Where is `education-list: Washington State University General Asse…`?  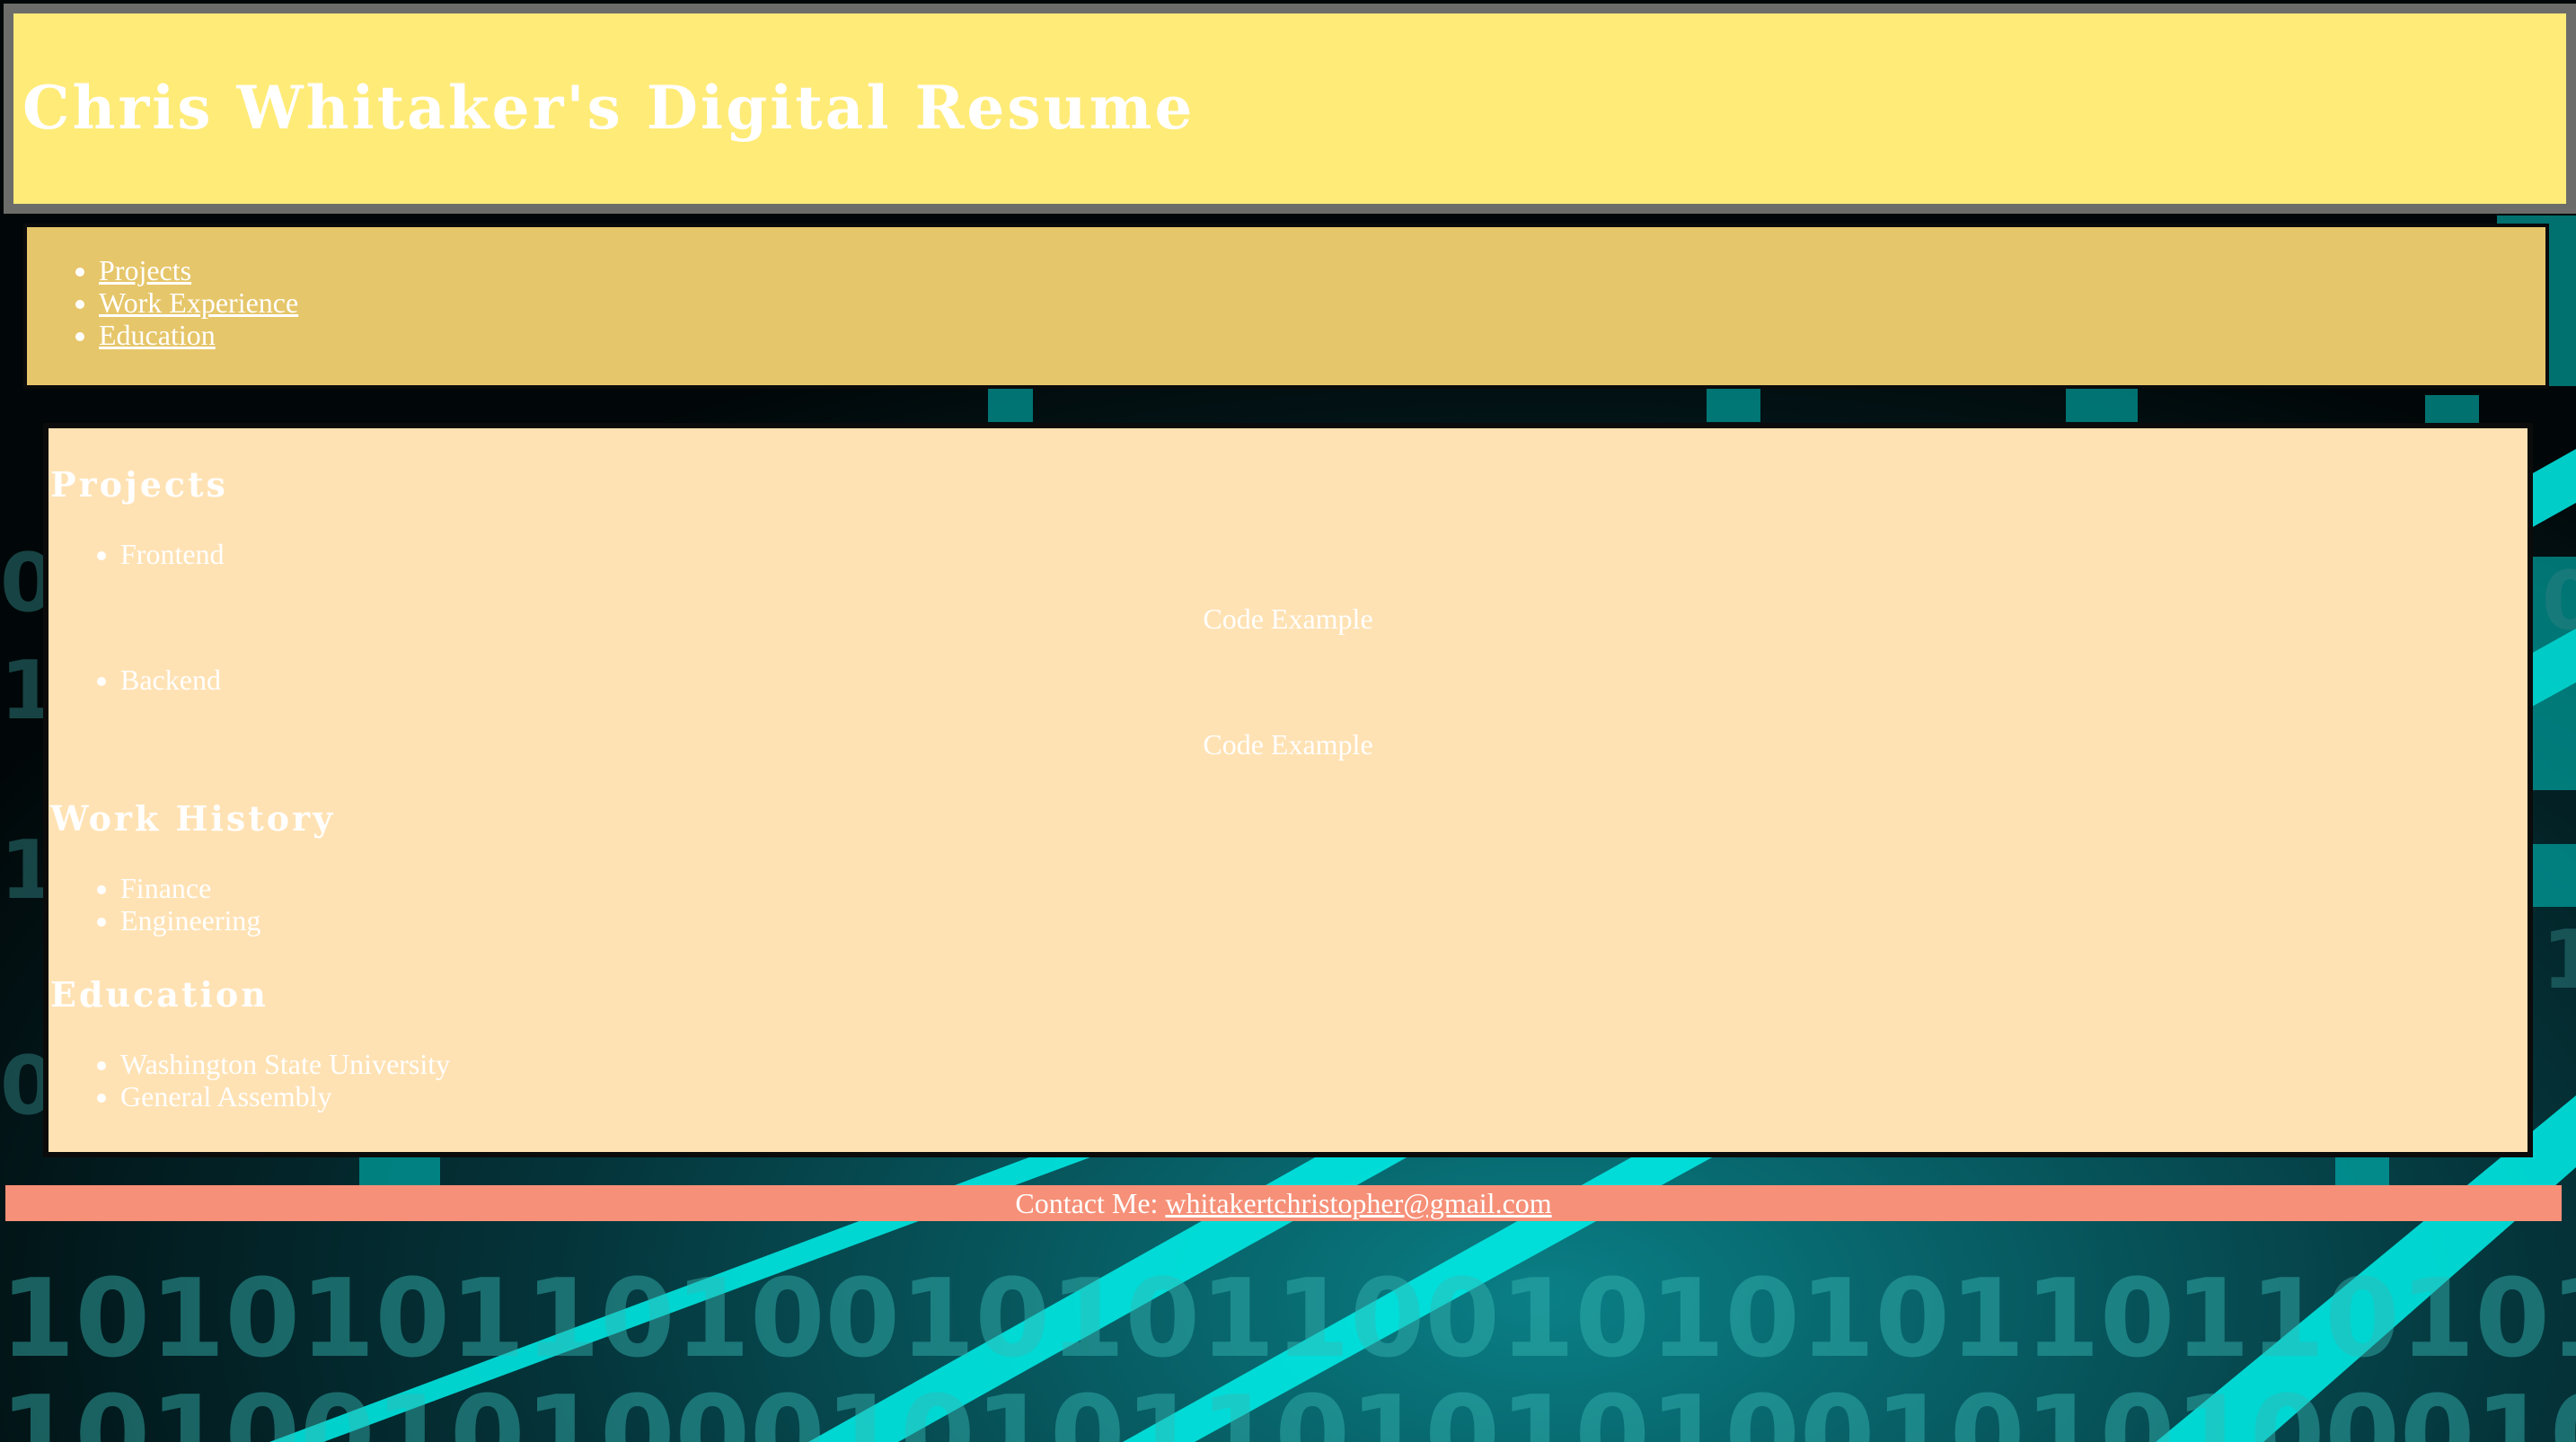 education-list: Washington State University General Asse… is located at coordinates (249, 1080).